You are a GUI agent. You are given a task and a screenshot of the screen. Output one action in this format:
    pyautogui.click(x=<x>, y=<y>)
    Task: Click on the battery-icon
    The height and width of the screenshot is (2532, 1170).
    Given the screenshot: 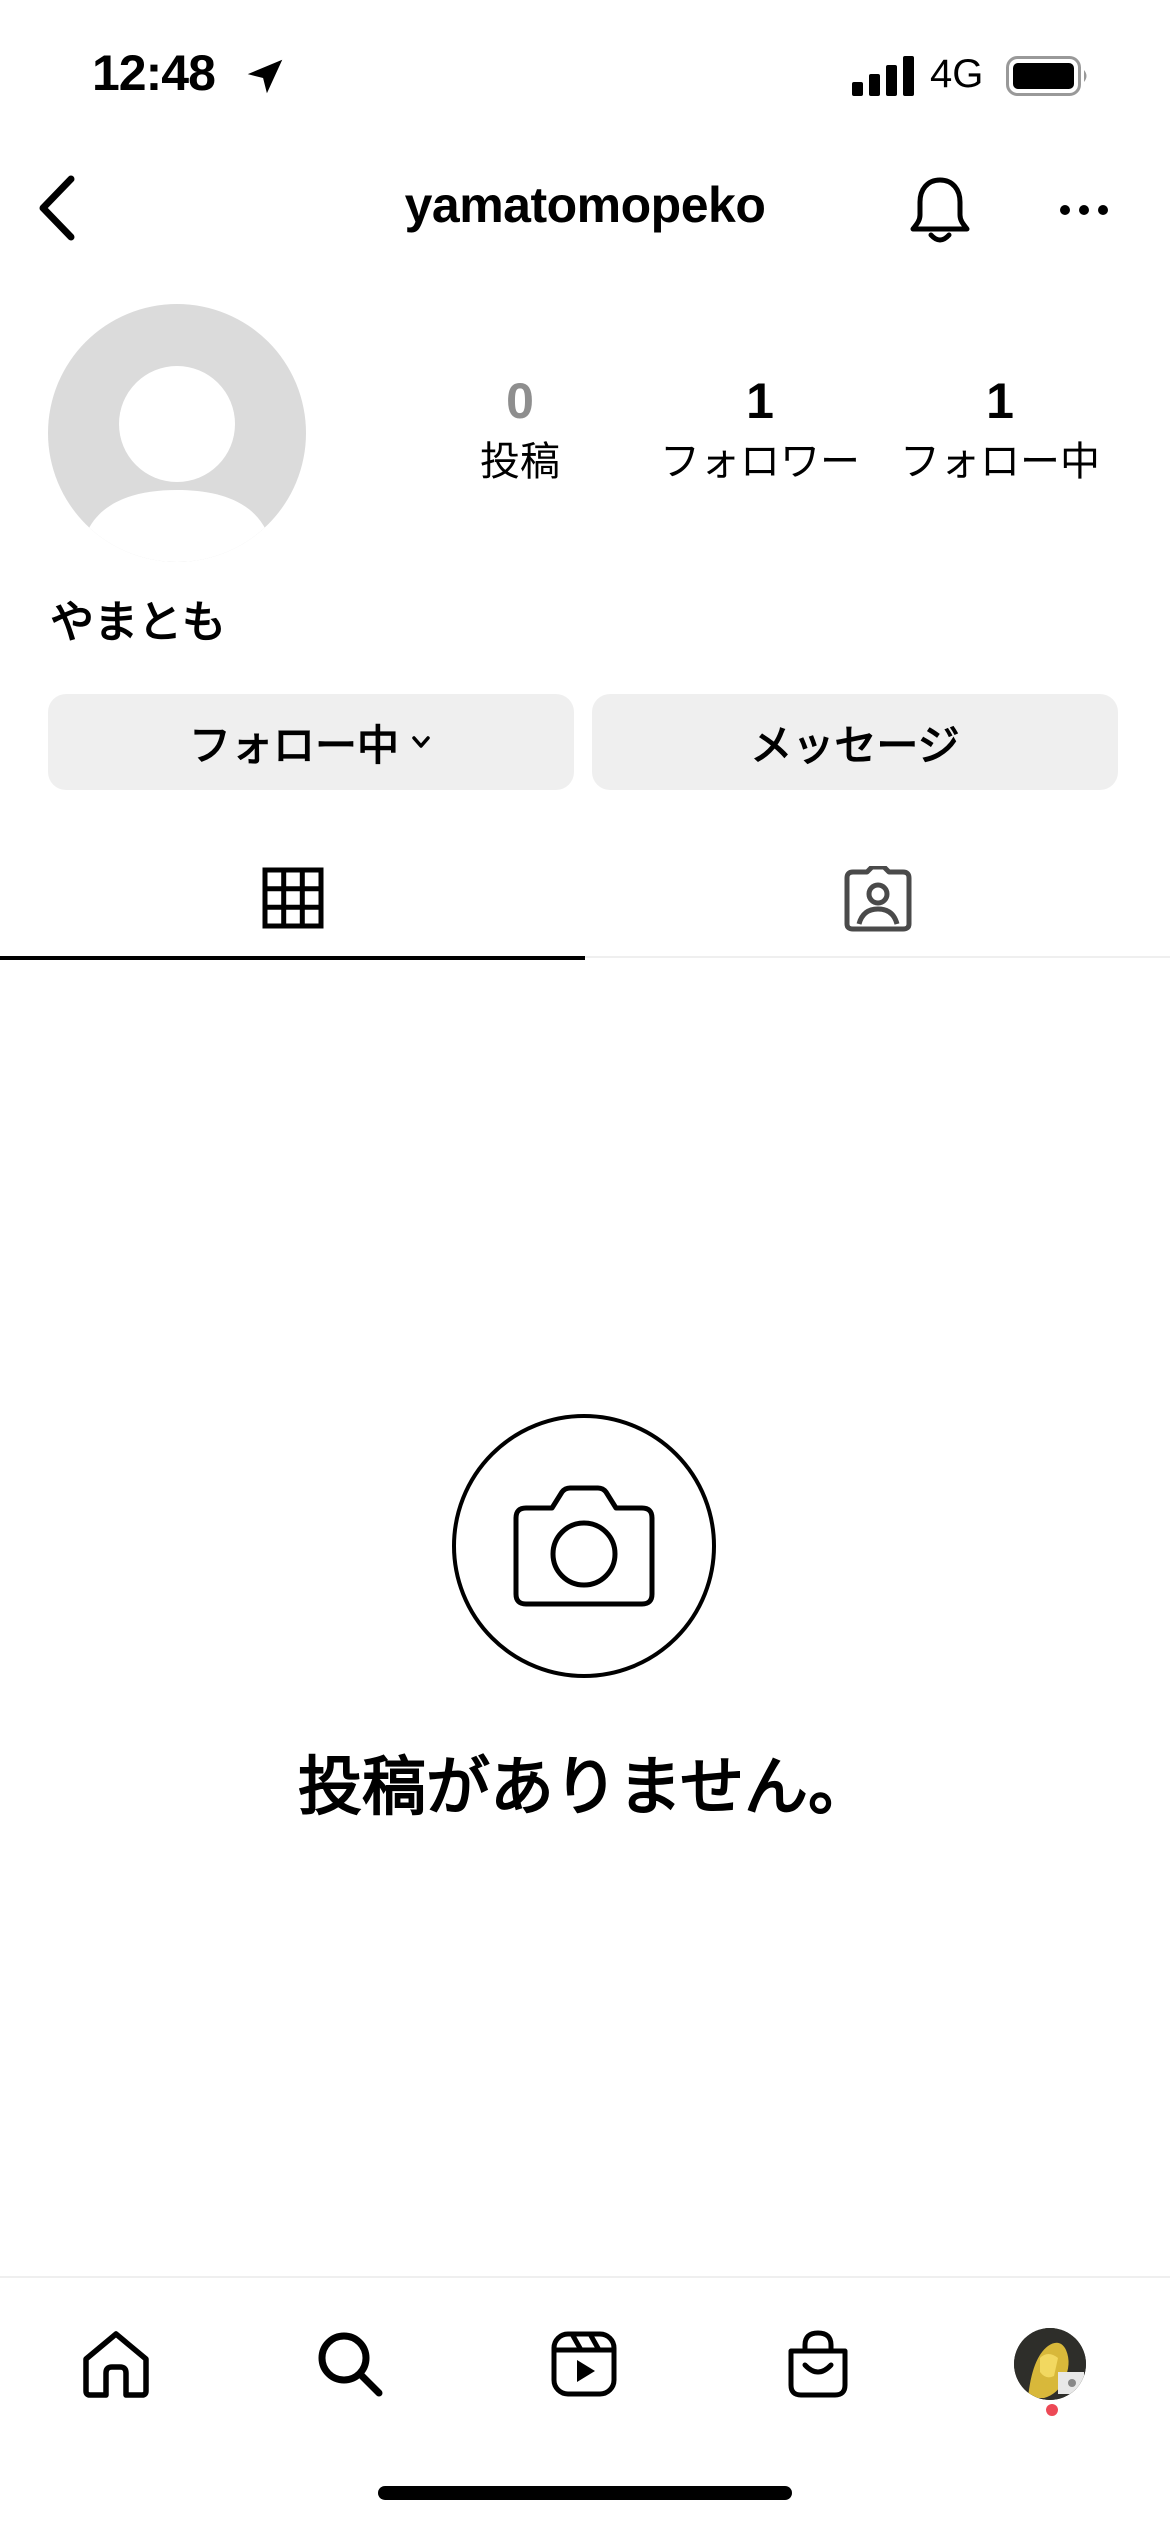 What is the action you would take?
    pyautogui.click(x=1046, y=76)
    